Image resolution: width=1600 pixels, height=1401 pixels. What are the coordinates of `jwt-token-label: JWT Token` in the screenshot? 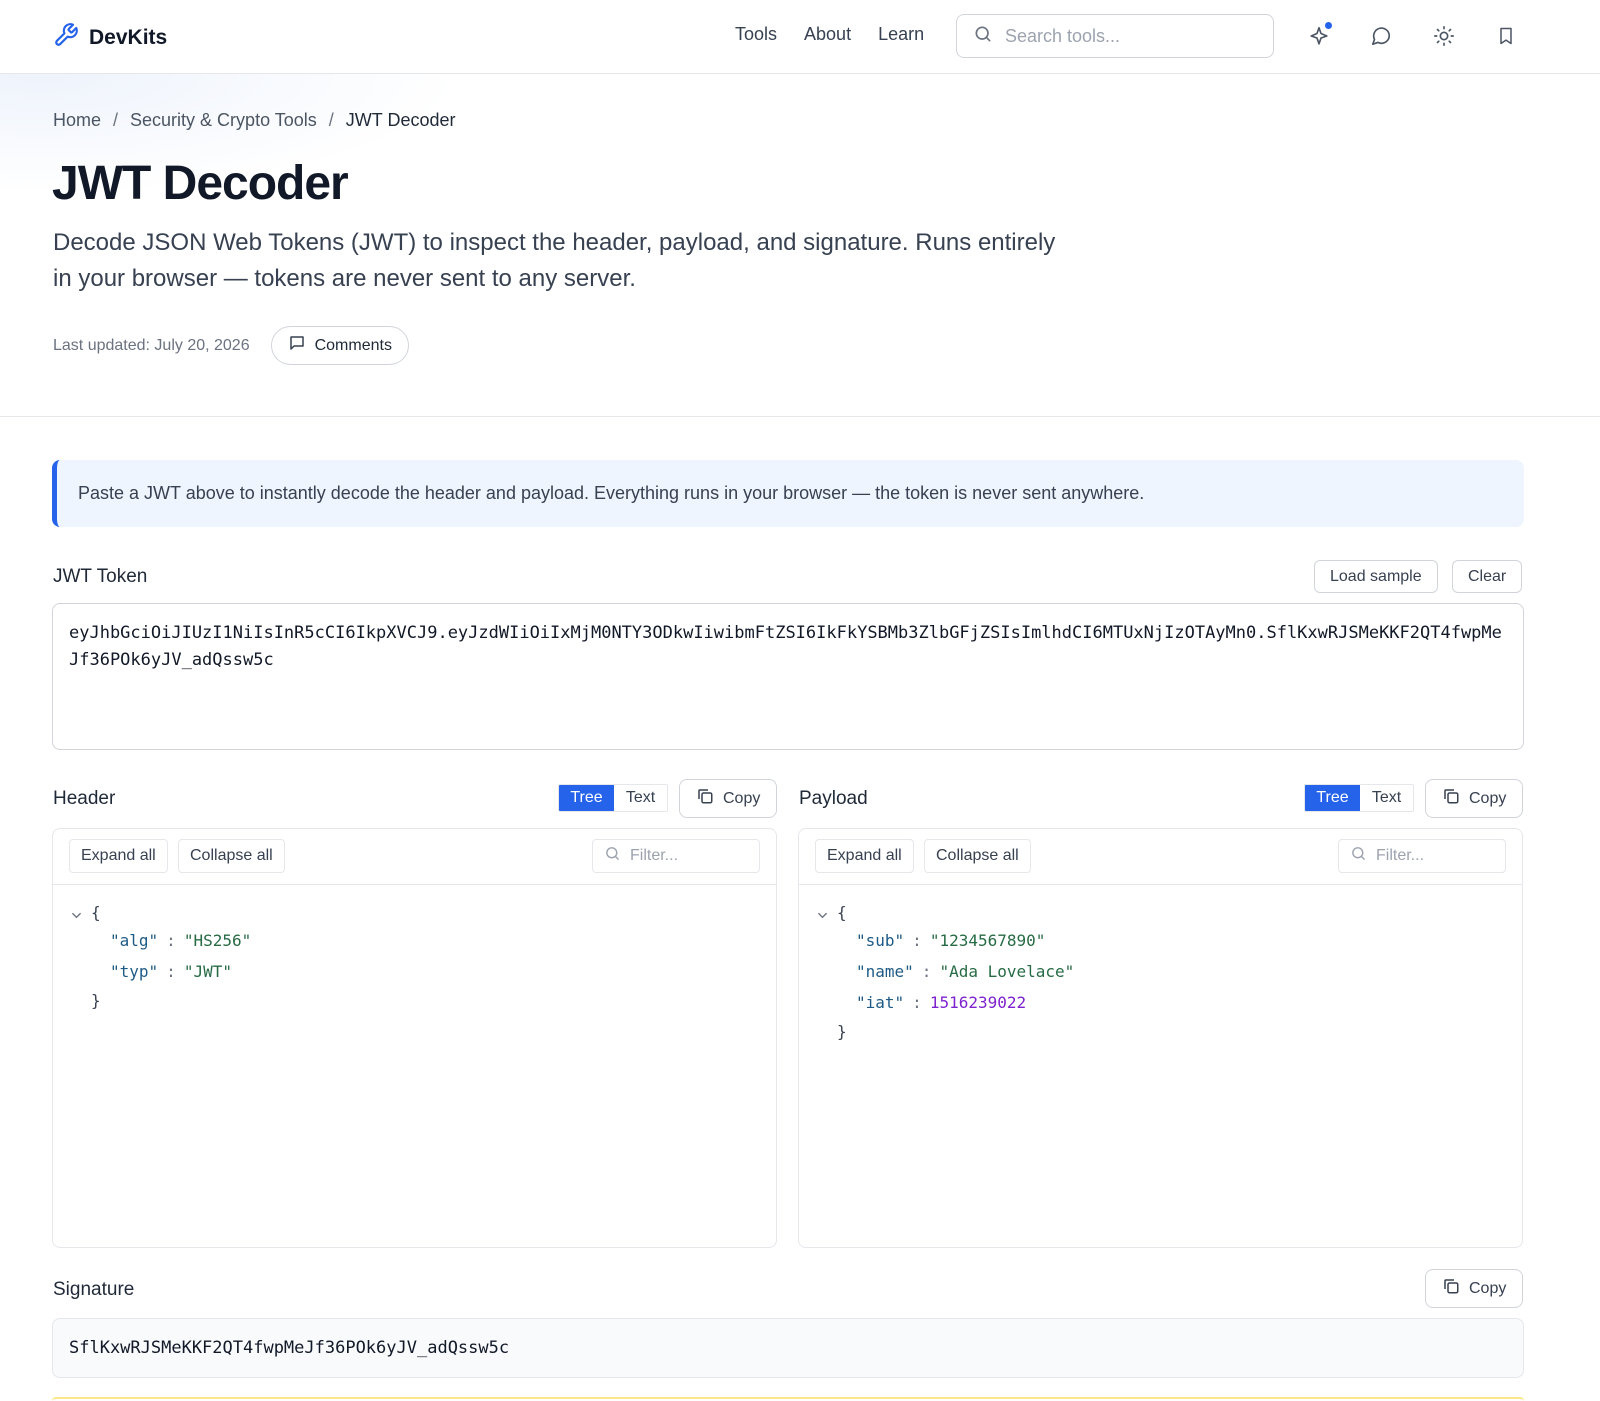 It's located at (100, 576).